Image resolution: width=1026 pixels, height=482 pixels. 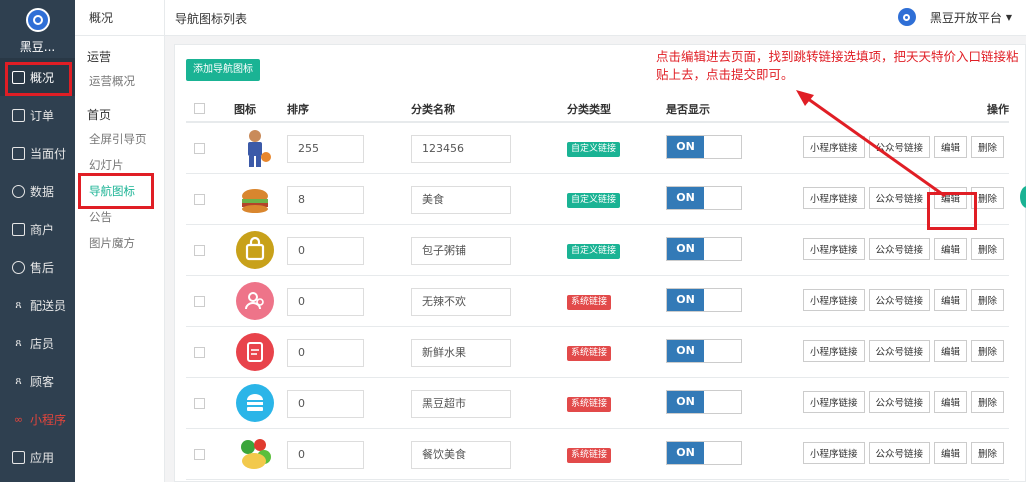 What do you see at coordinates (597, 250) in the screenshot?
I see `table-row: 0 包子粥铺 自定义链接 ON 小程序链接 公众号链接 编辑 删除` at bounding box center [597, 250].